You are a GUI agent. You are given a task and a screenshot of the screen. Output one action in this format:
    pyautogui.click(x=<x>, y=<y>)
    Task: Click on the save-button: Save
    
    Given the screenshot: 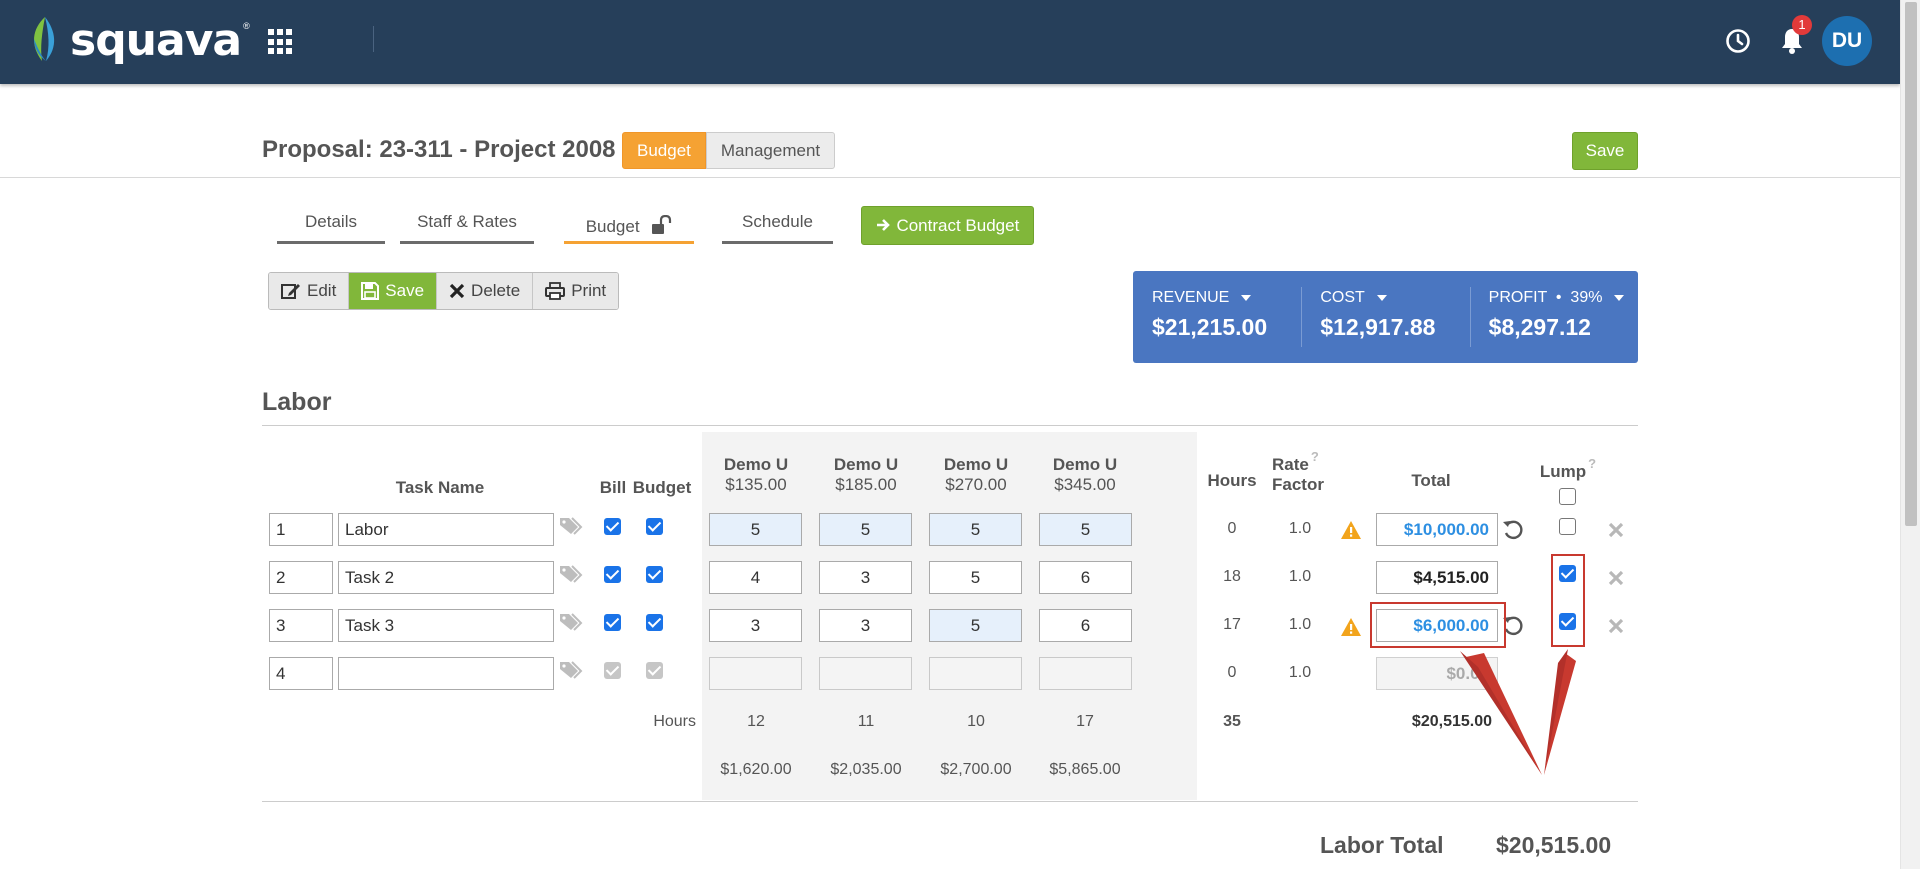 What is the action you would take?
    pyautogui.click(x=393, y=291)
    